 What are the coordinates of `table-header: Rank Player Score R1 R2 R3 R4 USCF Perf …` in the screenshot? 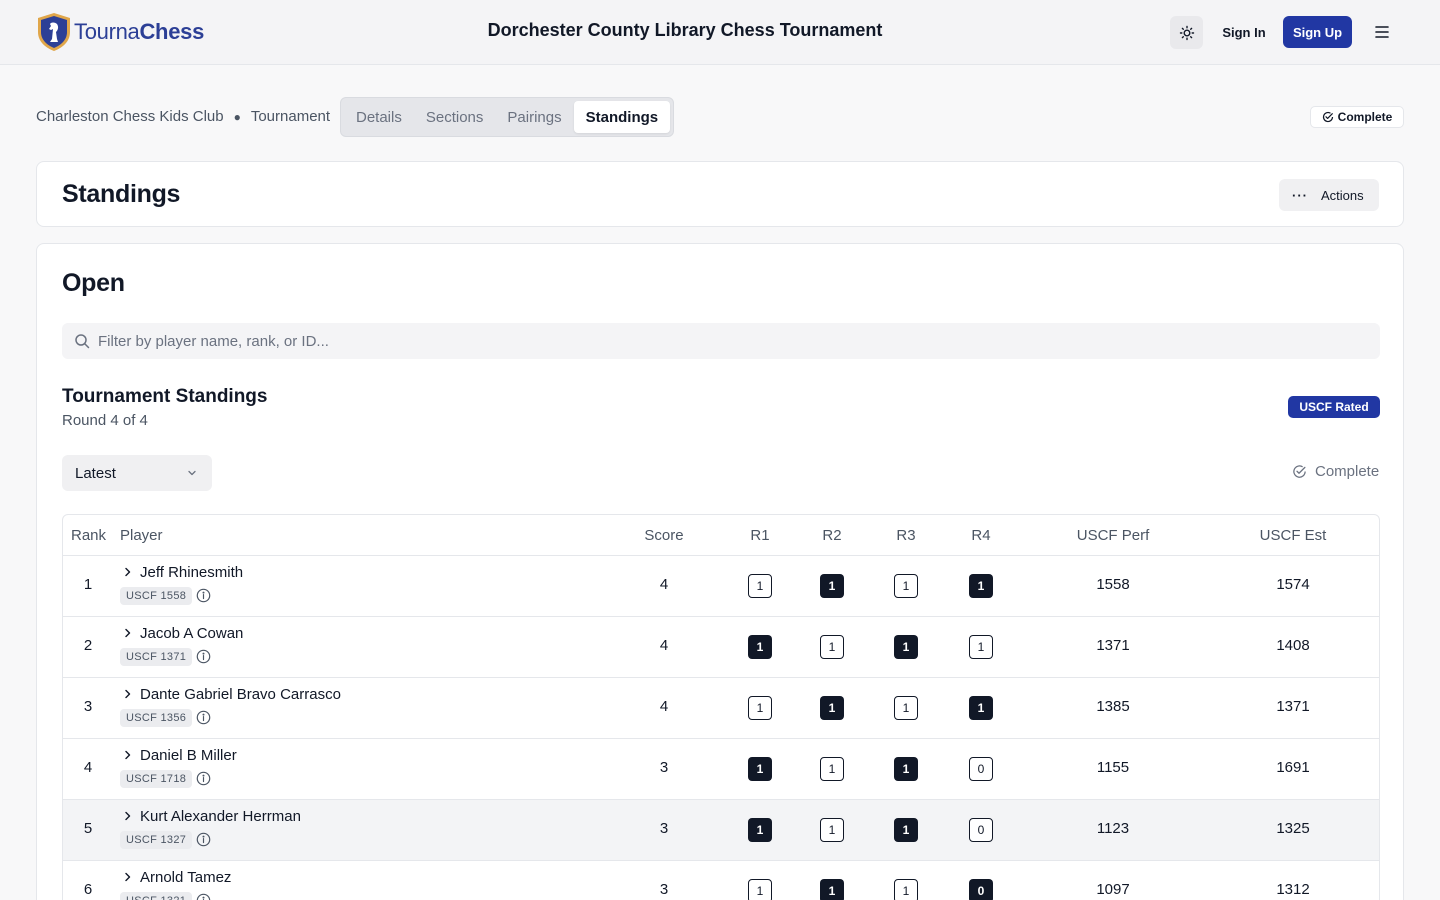 It's located at (721, 535).